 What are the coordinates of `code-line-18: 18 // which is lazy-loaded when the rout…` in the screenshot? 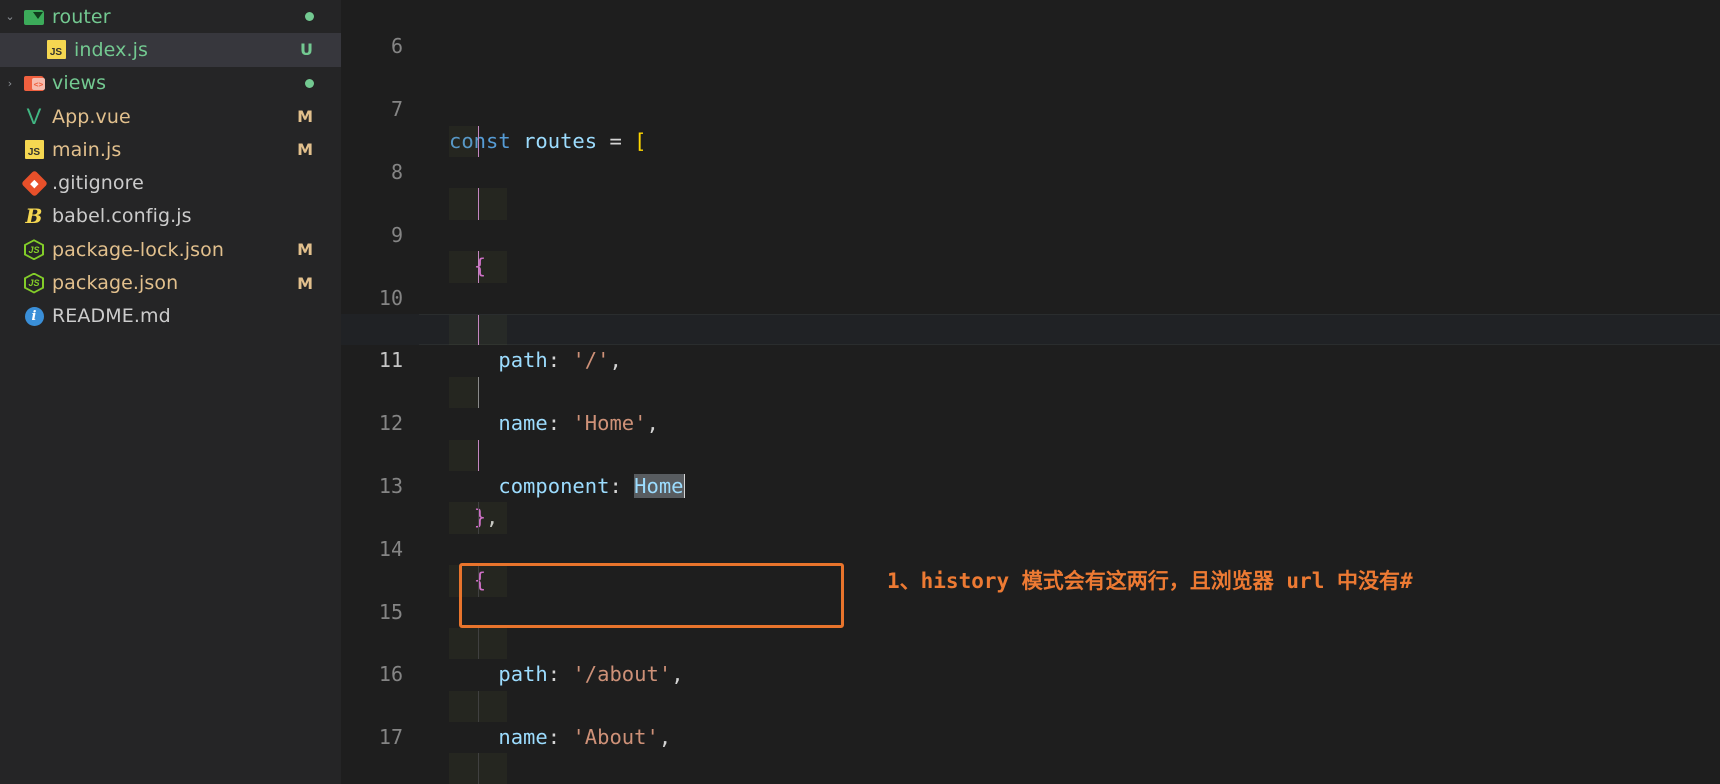 It's located at (1030, 768).